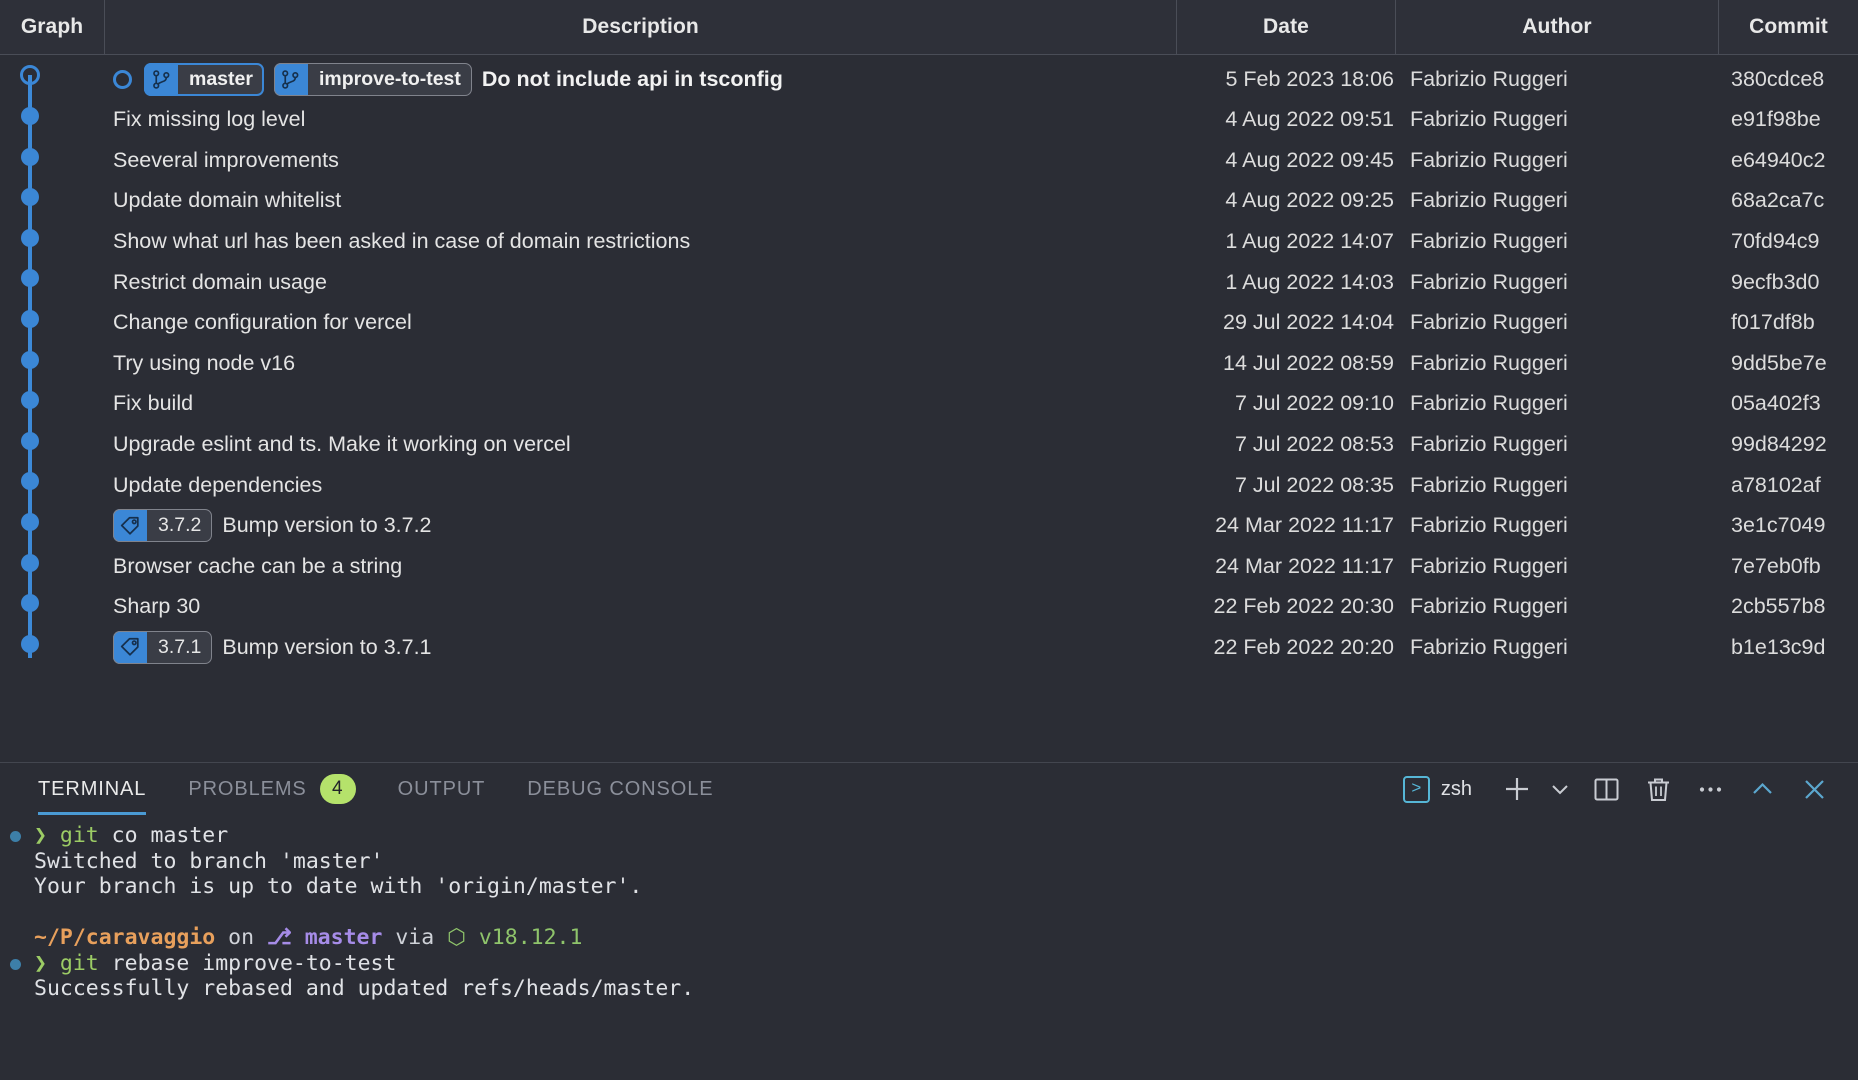 This screenshot has width=1858, height=1080. Describe the element at coordinates (1557, 27) in the screenshot. I see `column-header-author: Author` at that location.